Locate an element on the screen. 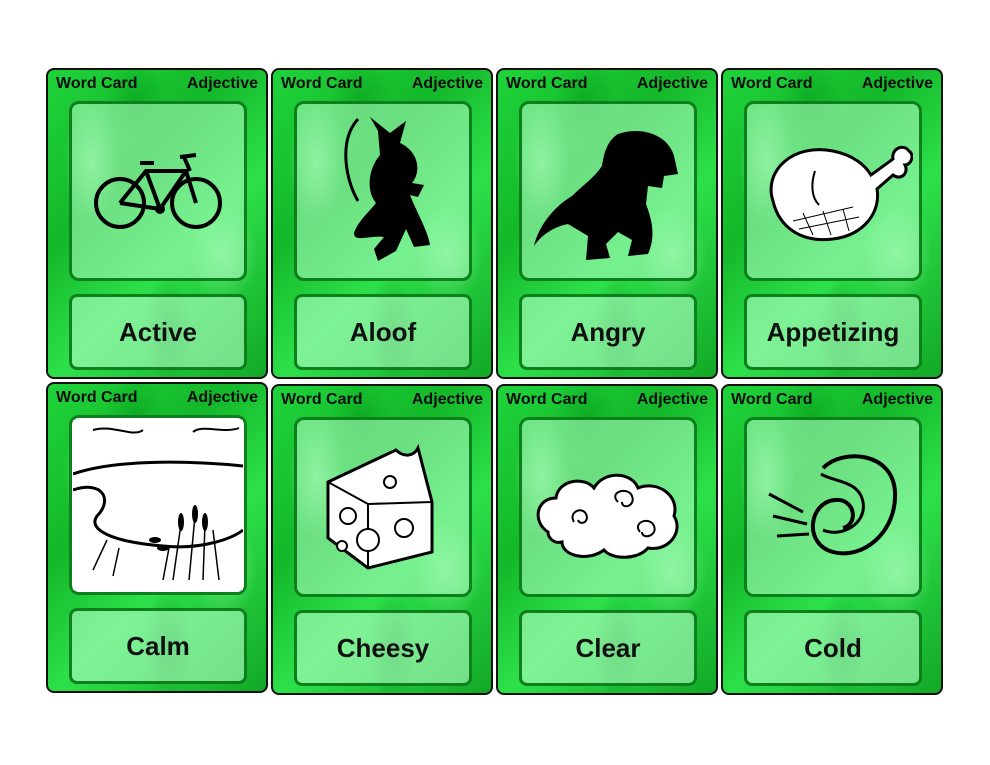 The width and height of the screenshot is (990, 765). bicycle-icon is located at coordinates (158, 191).